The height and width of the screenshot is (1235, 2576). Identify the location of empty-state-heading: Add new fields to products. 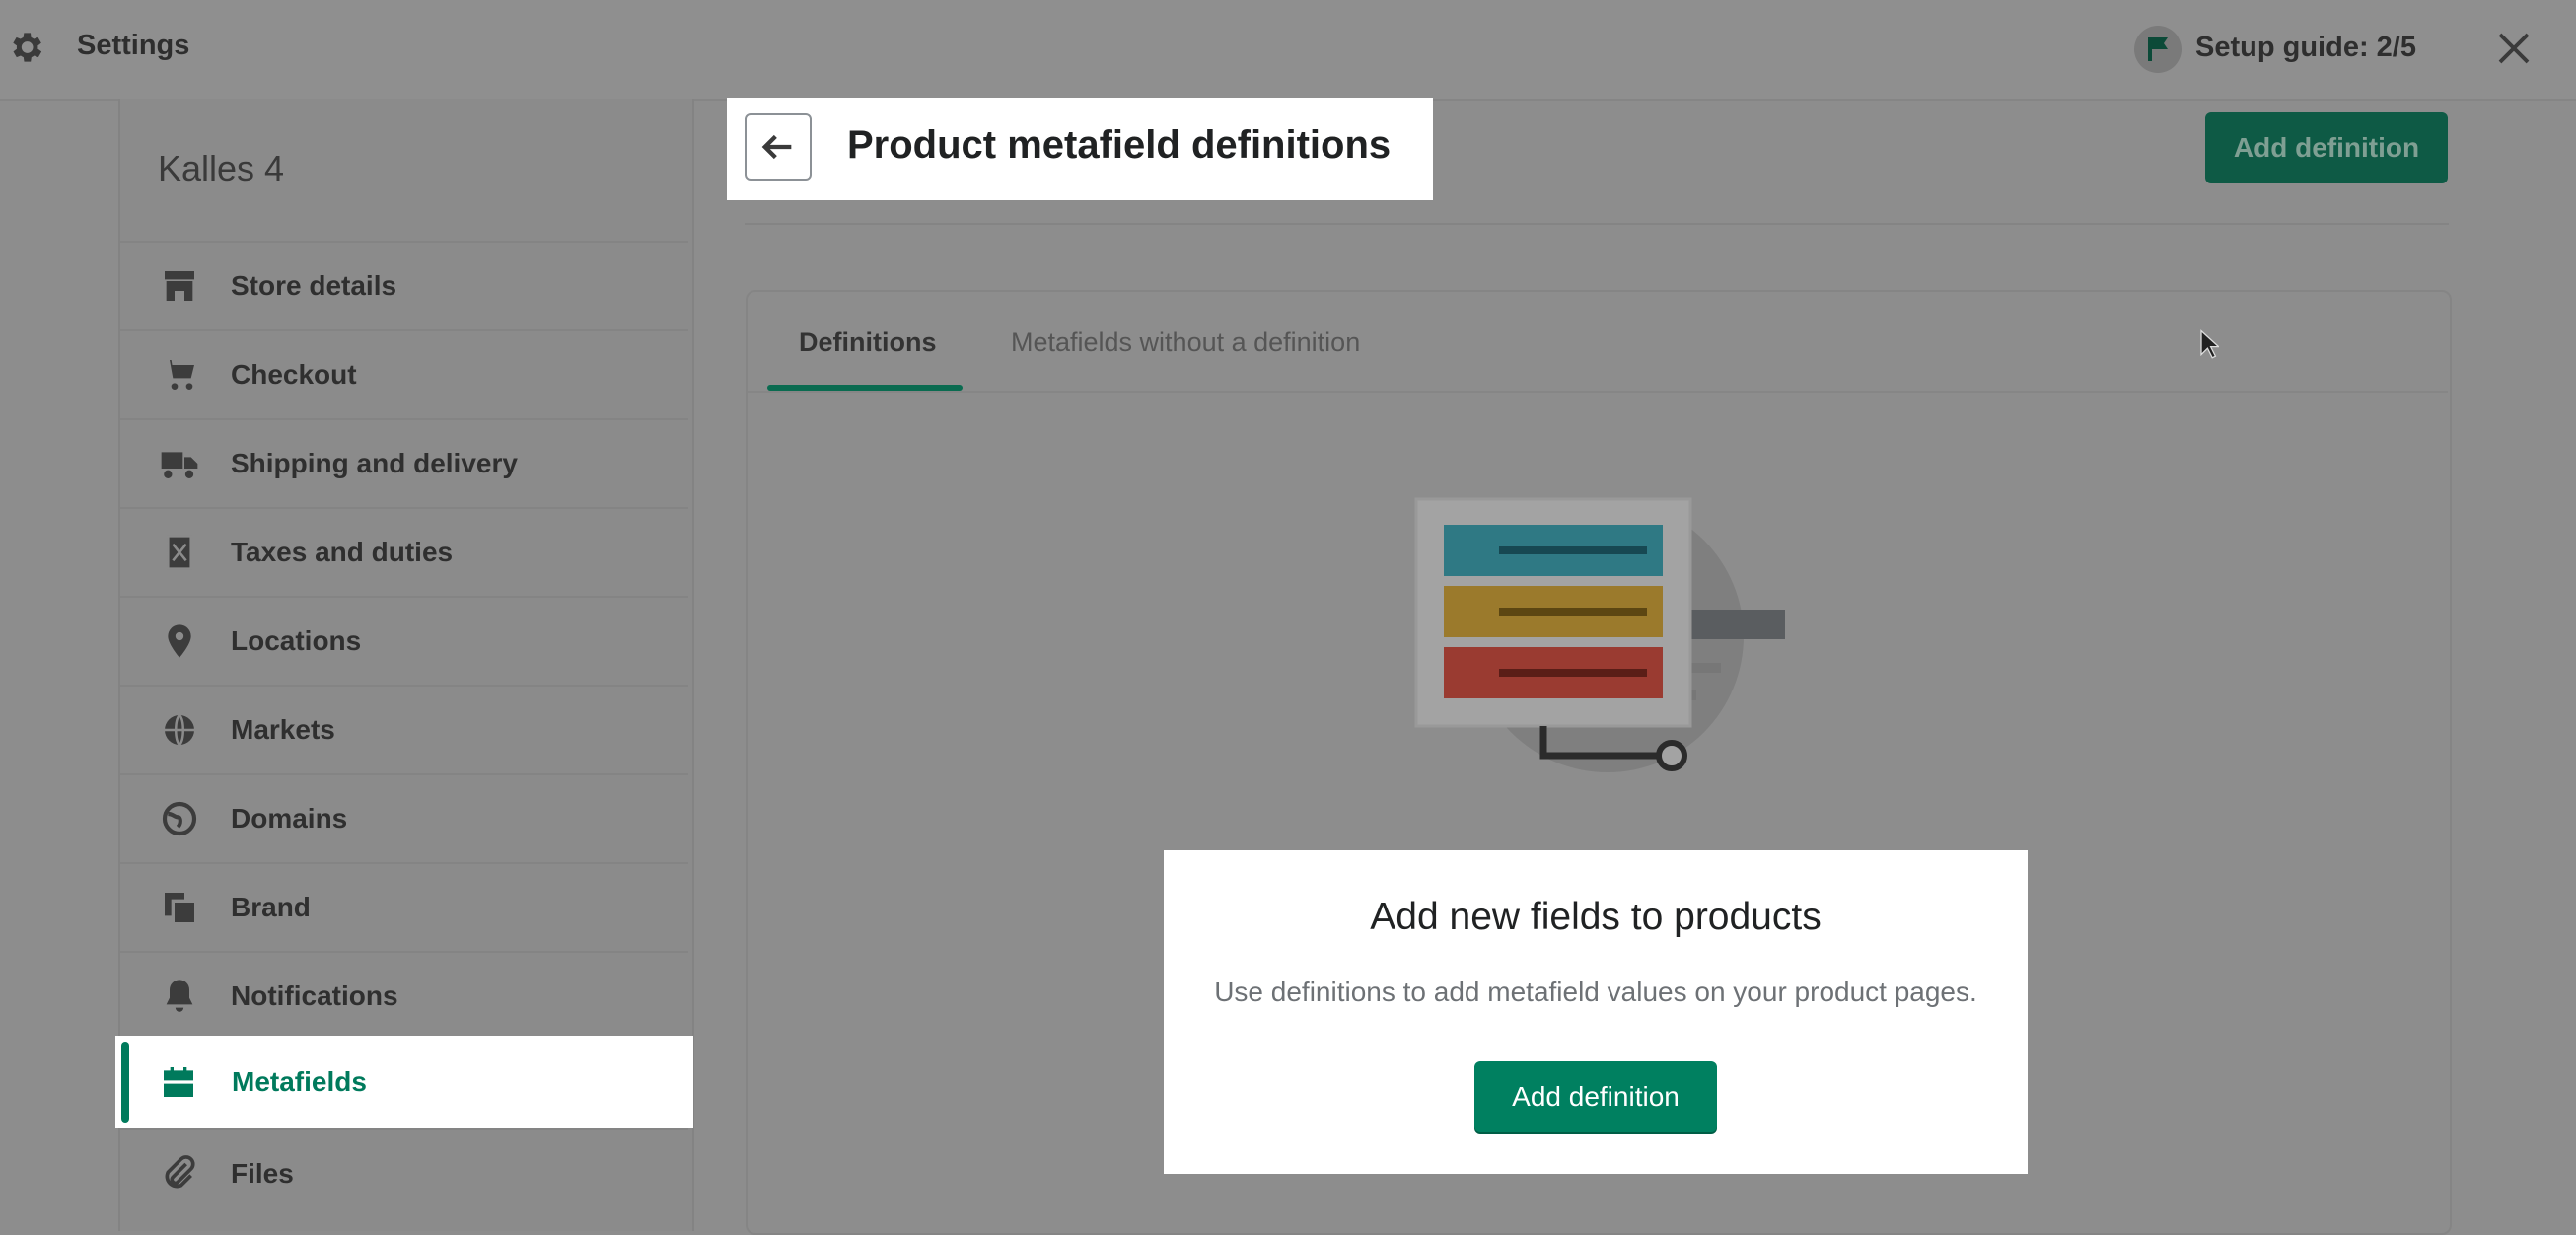
(1596, 917).